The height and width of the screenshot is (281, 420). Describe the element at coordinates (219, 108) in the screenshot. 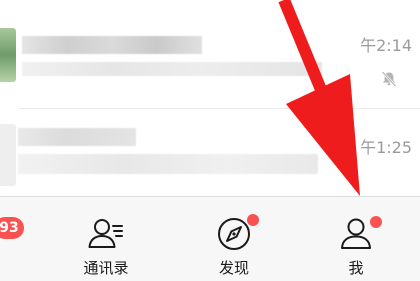

I see `row-divider` at that location.